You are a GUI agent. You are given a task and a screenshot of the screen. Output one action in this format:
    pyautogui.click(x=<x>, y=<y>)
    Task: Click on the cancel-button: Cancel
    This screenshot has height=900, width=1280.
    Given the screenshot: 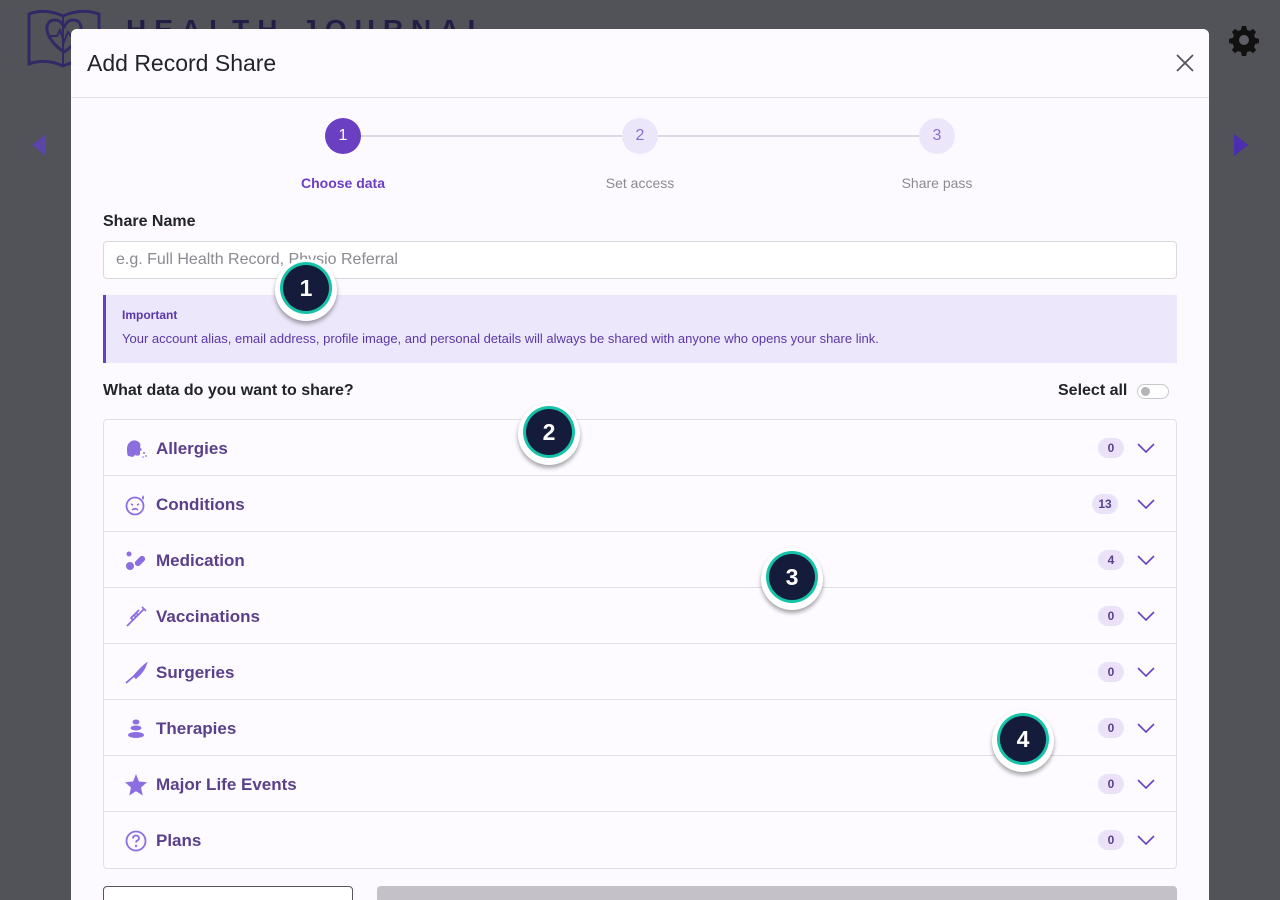 What is the action you would take?
    pyautogui.click(x=228, y=893)
    